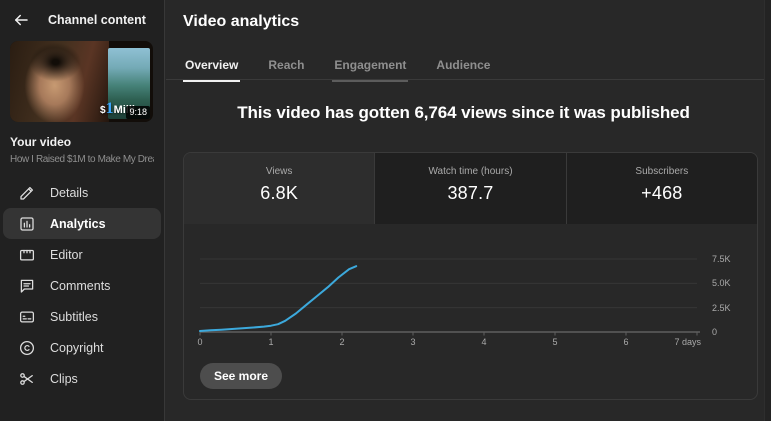 The height and width of the screenshot is (421, 771). What do you see at coordinates (64, 378) in the screenshot?
I see `sidebar-item-label: Clips` at bounding box center [64, 378].